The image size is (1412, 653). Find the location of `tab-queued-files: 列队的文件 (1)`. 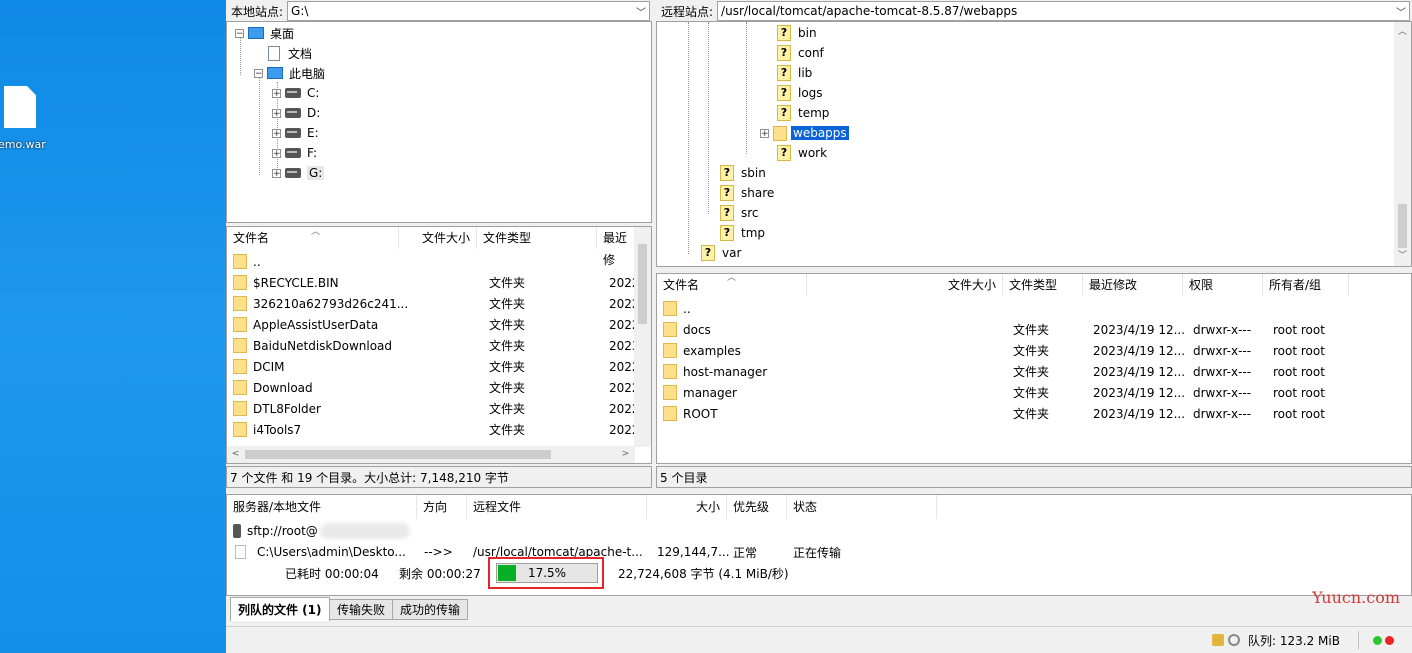

tab-queued-files: 列队的文件 (1) is located at coordinates (280, 609).